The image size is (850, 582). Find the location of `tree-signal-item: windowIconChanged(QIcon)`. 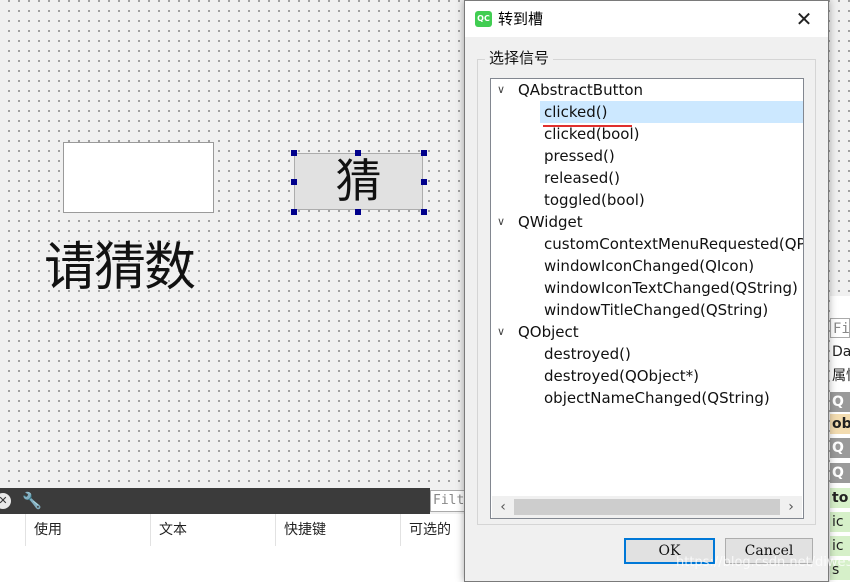

tree-signal-item: windowIconChanged(QIcon) is located at coordinates (649, 266).